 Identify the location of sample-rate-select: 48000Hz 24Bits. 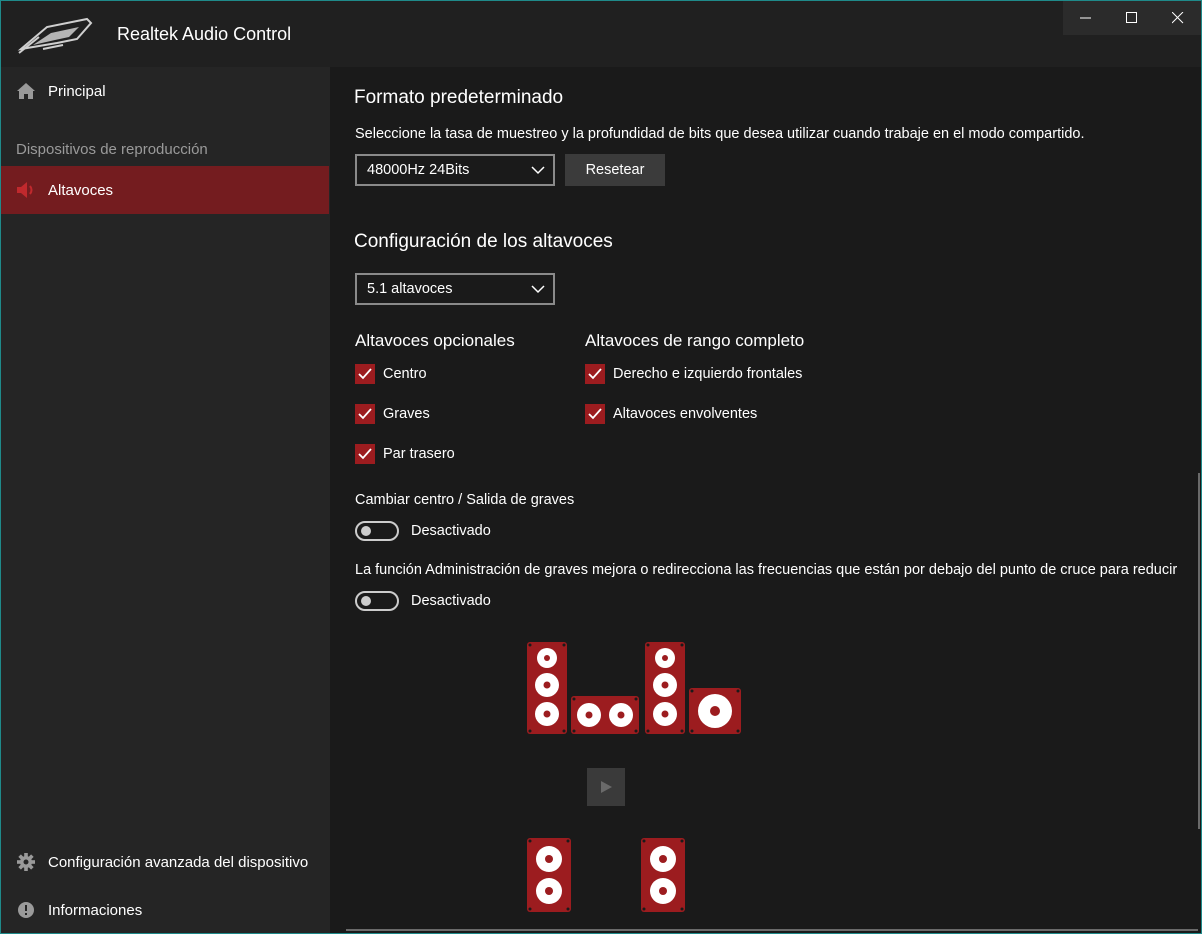
(455, 170).